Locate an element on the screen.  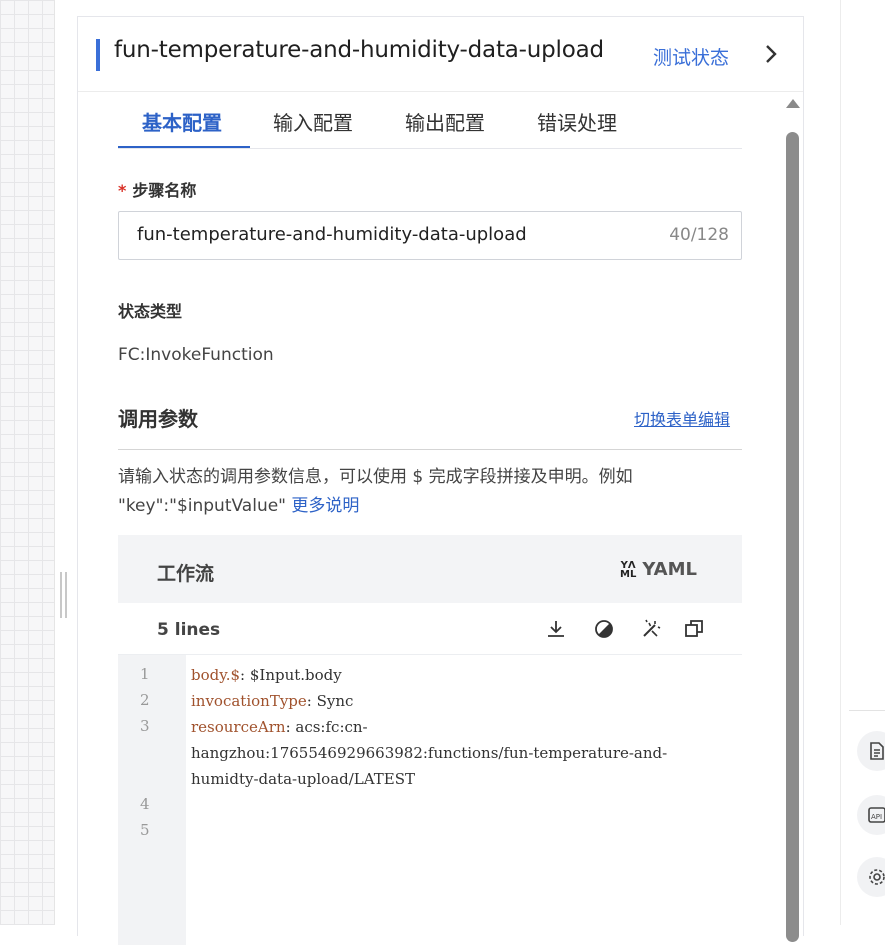
line-number: 5 is located at coordinates (145, 830).